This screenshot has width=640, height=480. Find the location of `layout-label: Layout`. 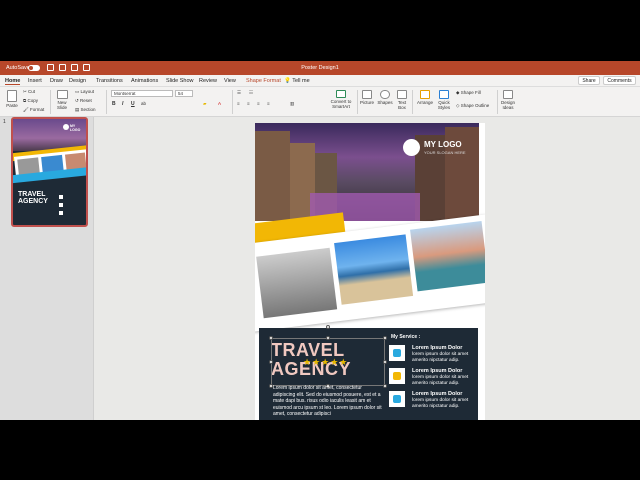

layout-label: Layout is located at coordinates (87, 91).